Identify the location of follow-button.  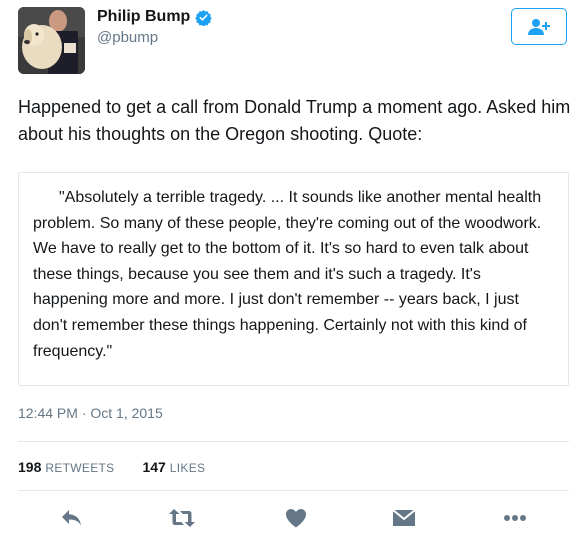
(539, 26).